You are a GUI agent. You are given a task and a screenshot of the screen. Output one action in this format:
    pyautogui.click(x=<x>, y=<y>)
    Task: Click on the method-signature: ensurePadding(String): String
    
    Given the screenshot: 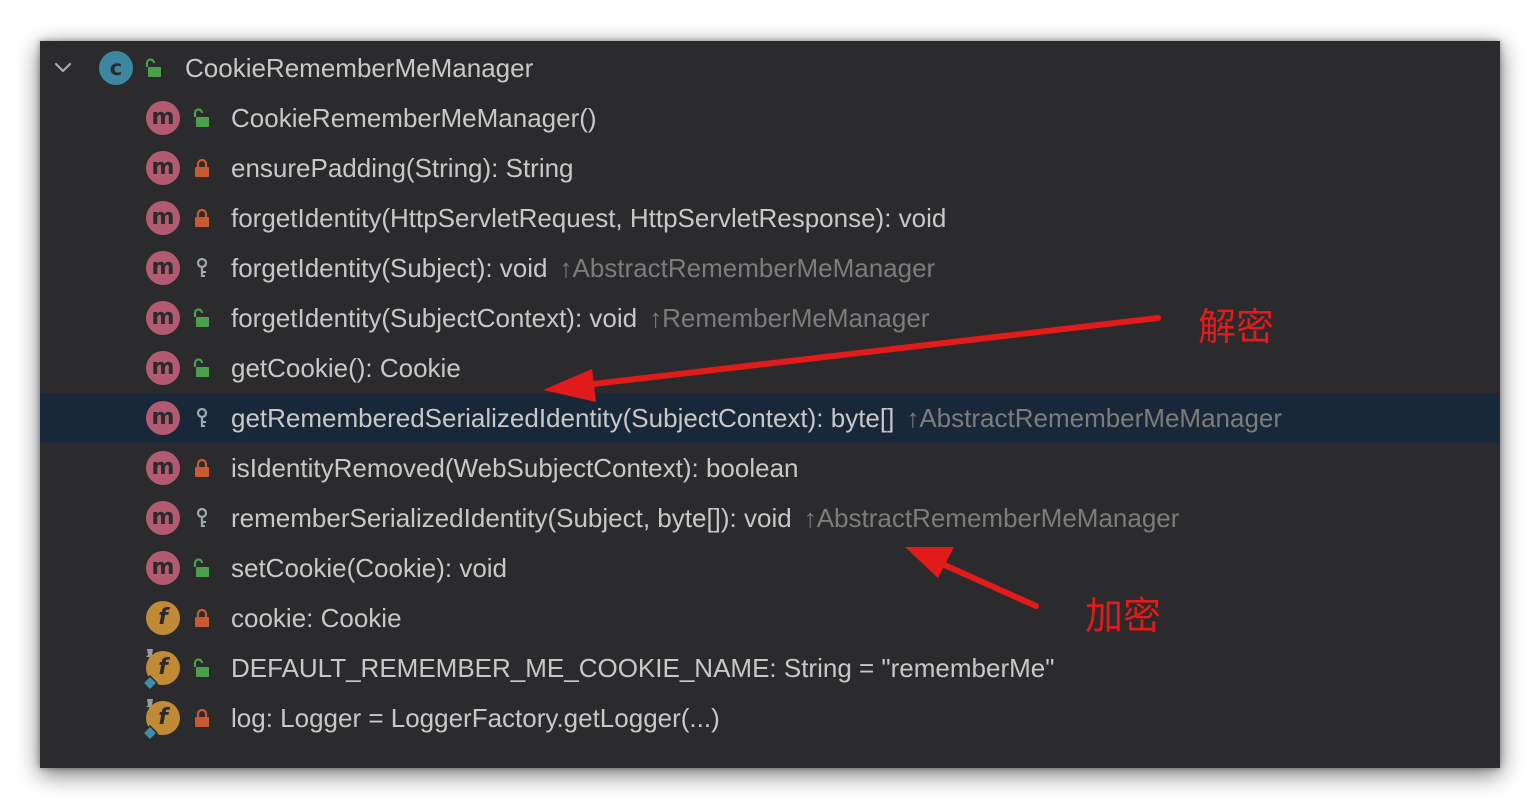 What is the action you would take?
    pyautogui.click(x=402, y=168)
    